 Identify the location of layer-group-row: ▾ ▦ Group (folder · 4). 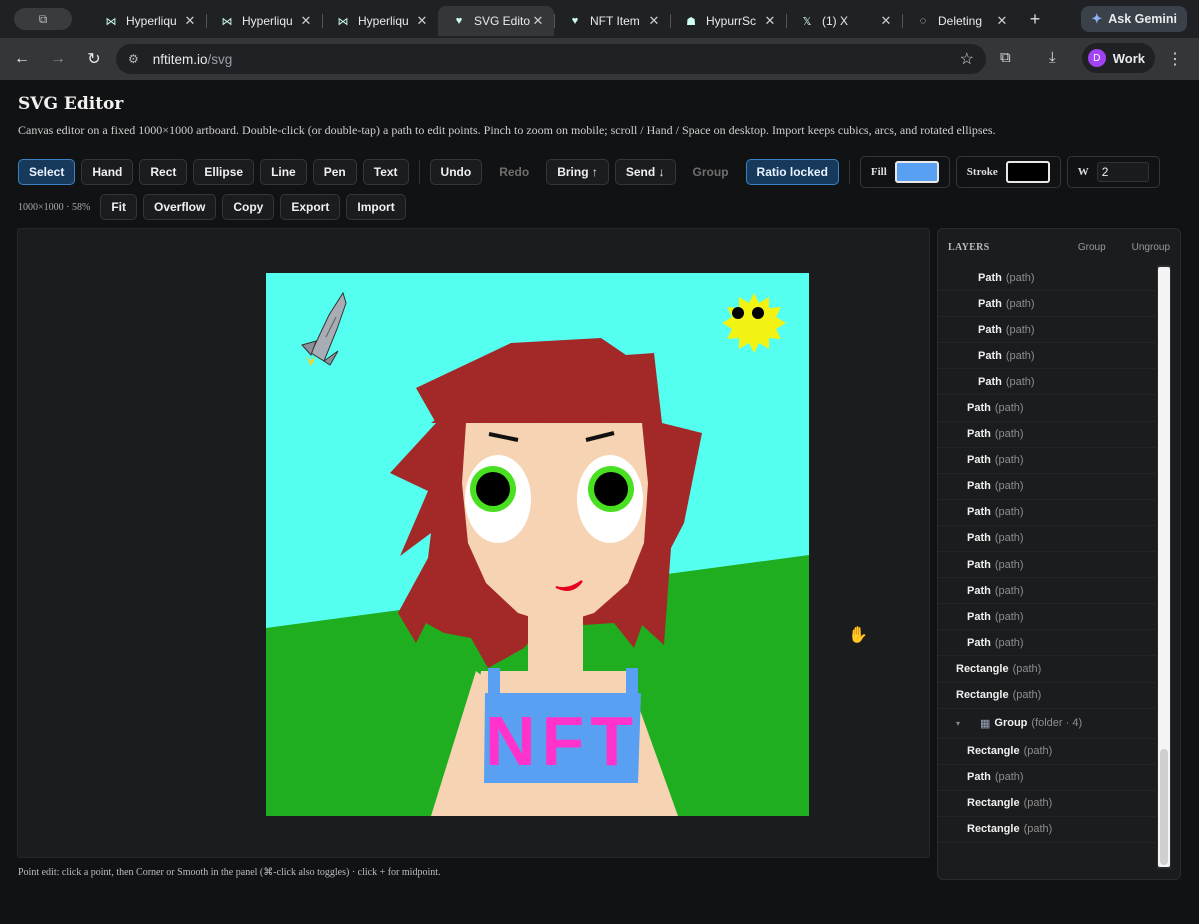
(1048, 724).